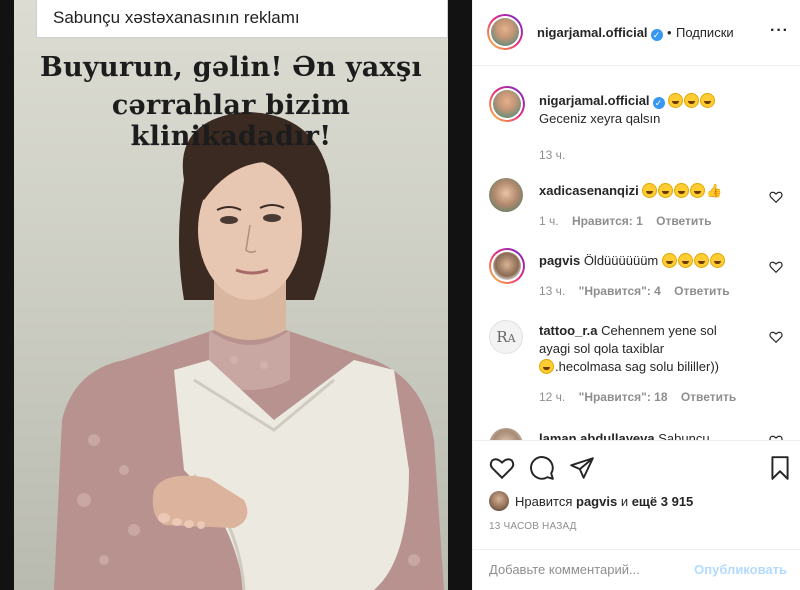 The height and width of the screenshot is (590, 800). I want to click on comment-text-tail: .hecolmasa sag solu bililler)), so click(637, 366).